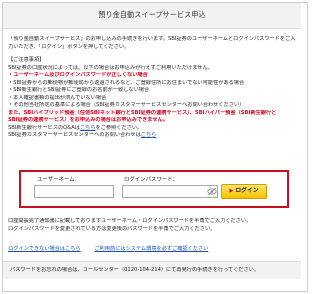  I want to click on help-links: ログインできない場合はこちら ご利用前にはシステム環境を必ずご確認ください, so click(154, 250).